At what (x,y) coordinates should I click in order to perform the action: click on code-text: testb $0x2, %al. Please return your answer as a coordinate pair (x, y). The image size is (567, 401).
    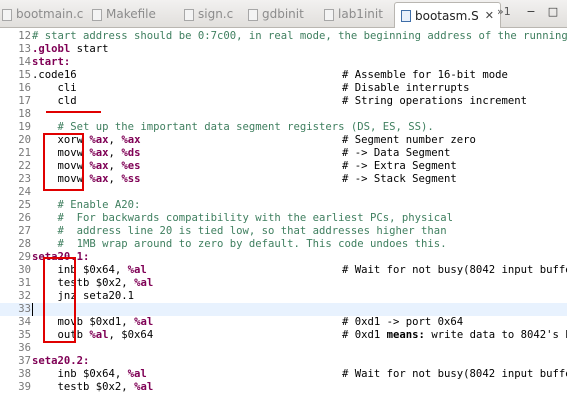
    Looking at the image, I should click on (93, 387).